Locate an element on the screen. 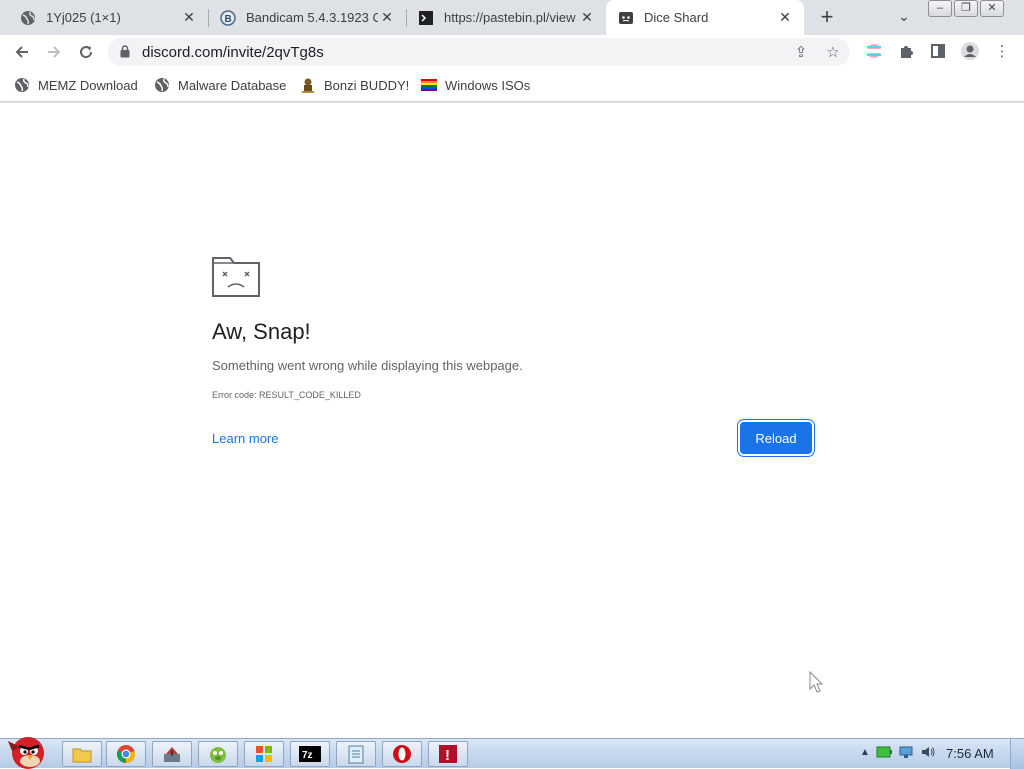 The width and height of the screenshot is (1024, 769). bookmark-memz: MEMZ Download is located at coordinates (76, 85).